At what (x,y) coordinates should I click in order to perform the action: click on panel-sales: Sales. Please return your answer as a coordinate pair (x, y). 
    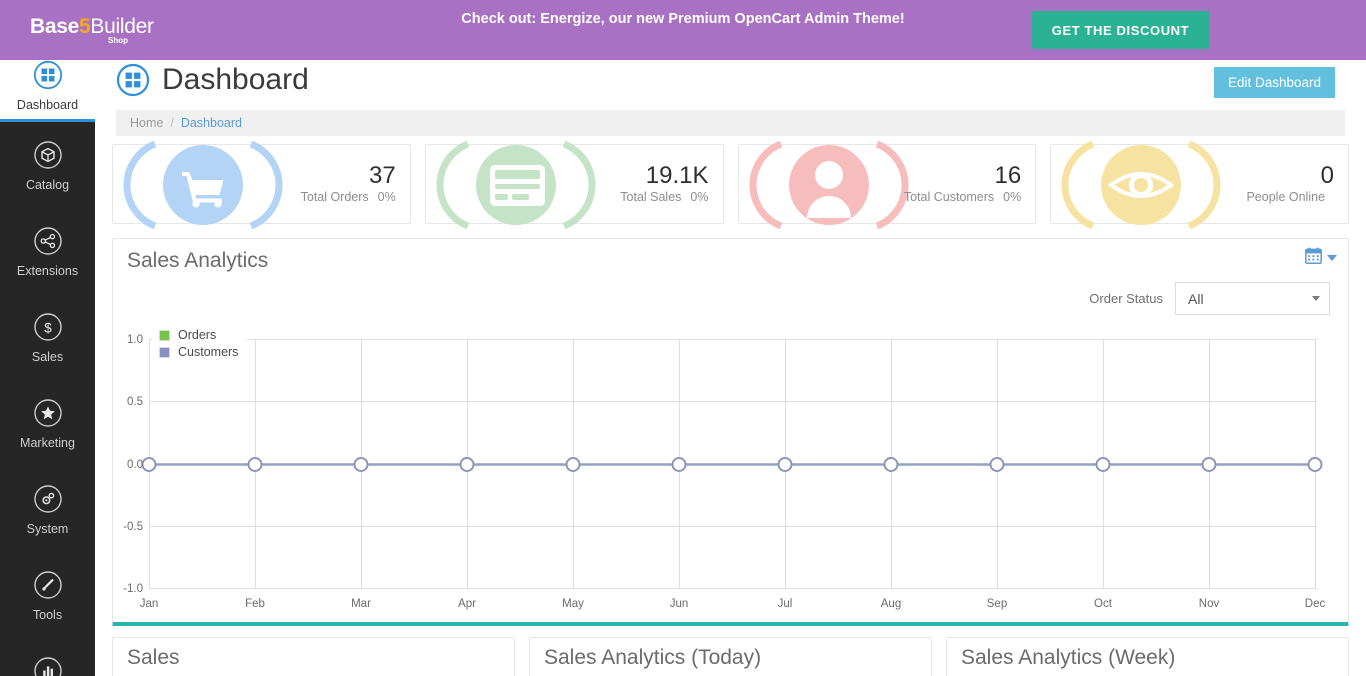
    Looking at the image, I should click on (313, 656).